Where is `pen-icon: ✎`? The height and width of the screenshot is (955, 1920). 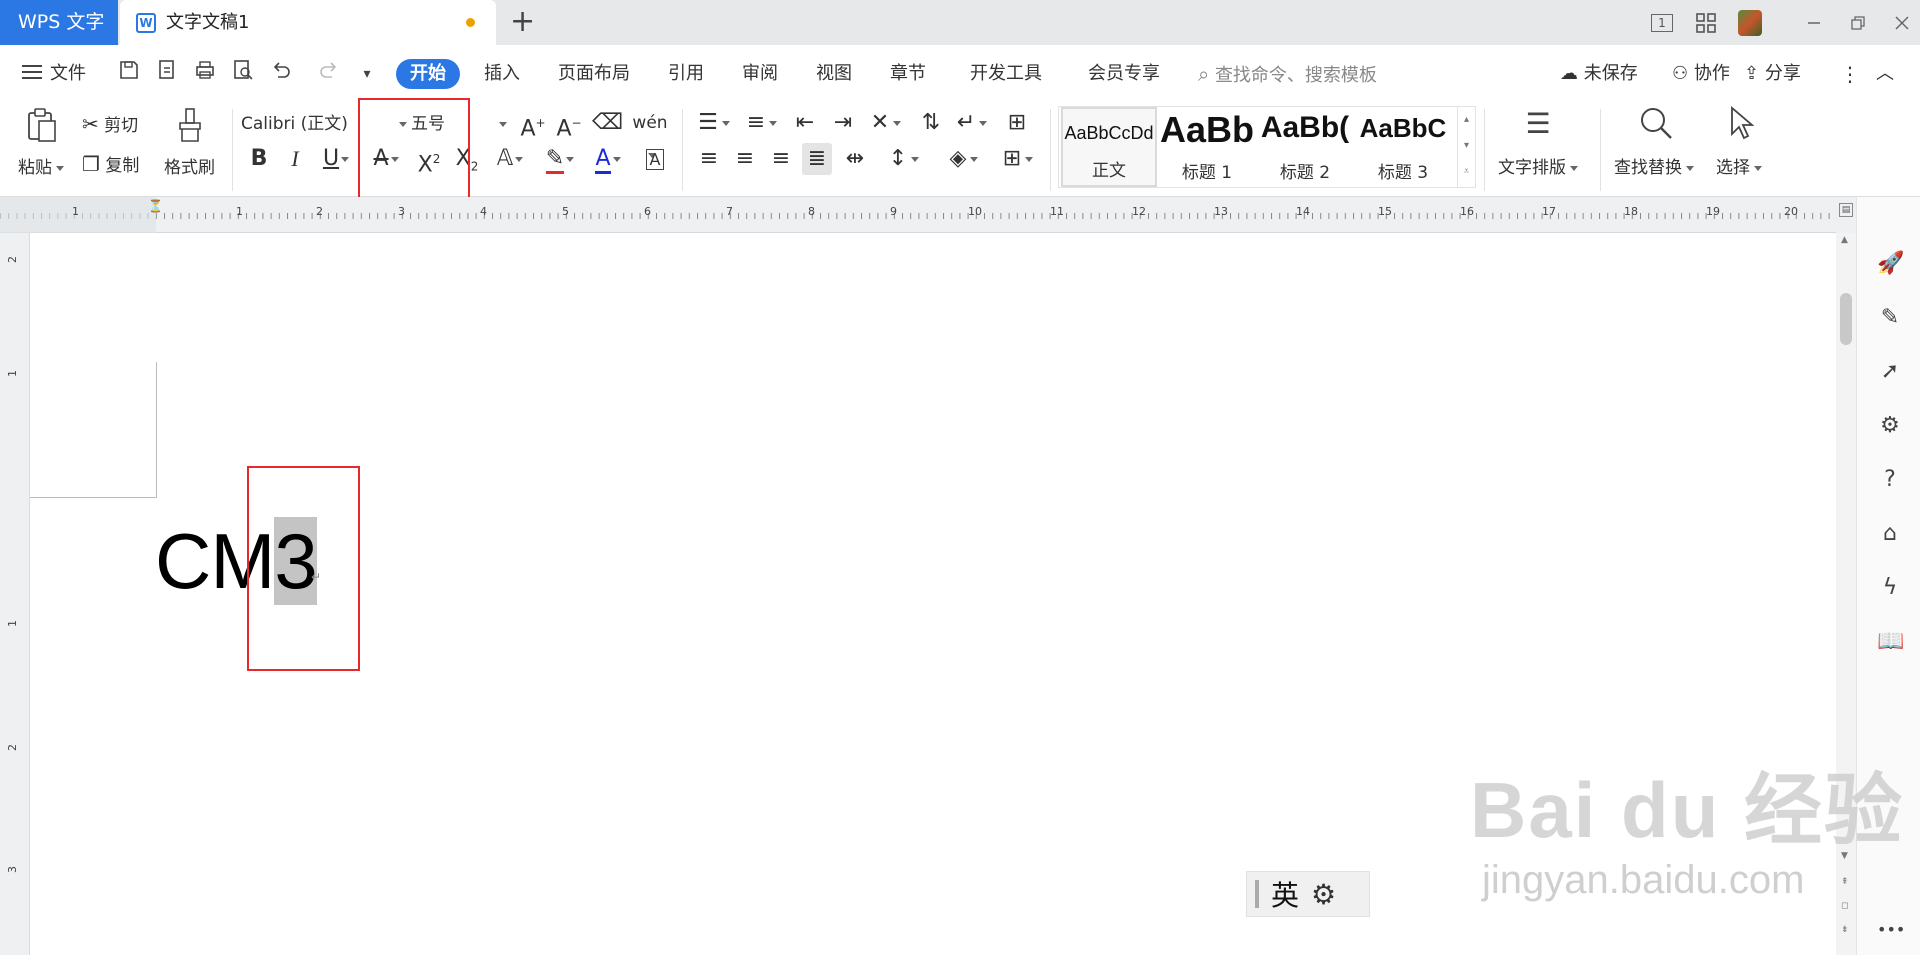
pen-icon: ✎ is located at coordinates (1890, 318).